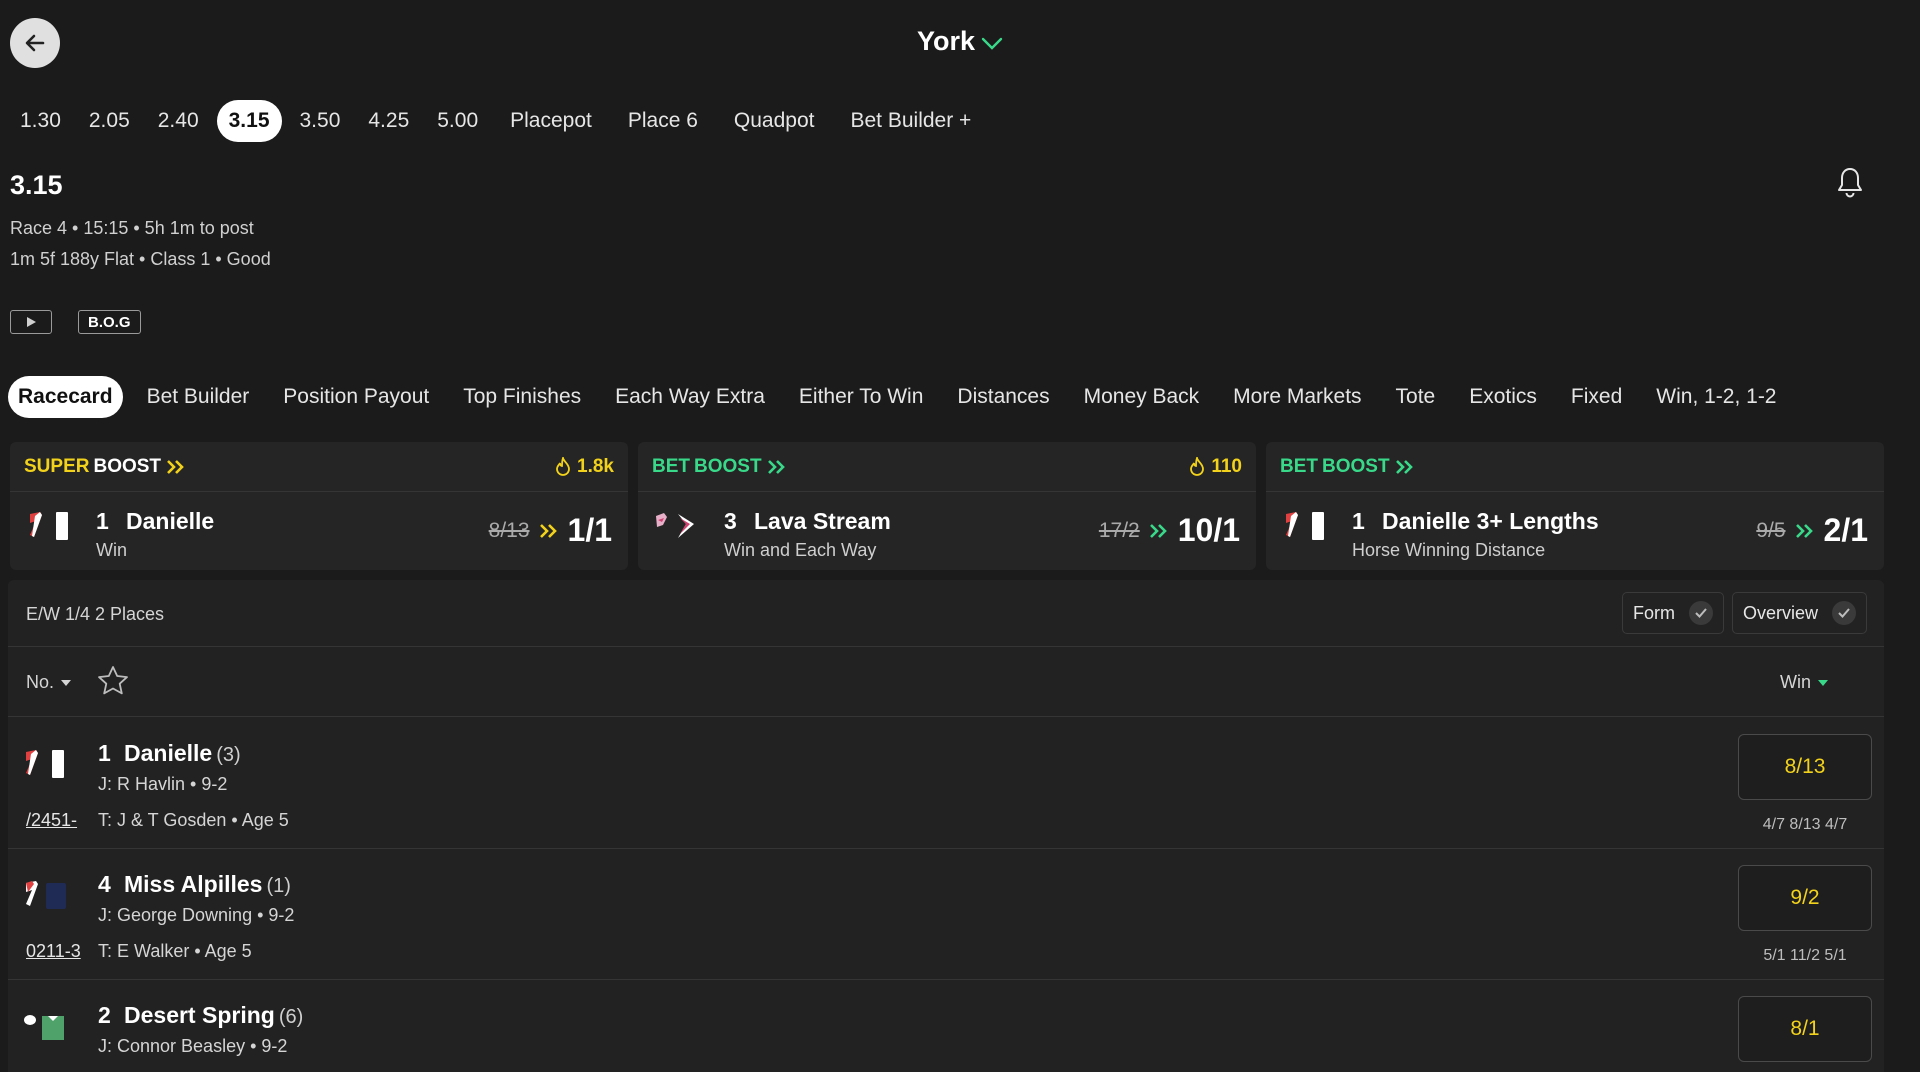 This screenshot has height=1072, width=1920. What do you see at coordinates (51, 820) in the screenshot?
I see `runner-form: /2451-` at bounding box center [51, 820].